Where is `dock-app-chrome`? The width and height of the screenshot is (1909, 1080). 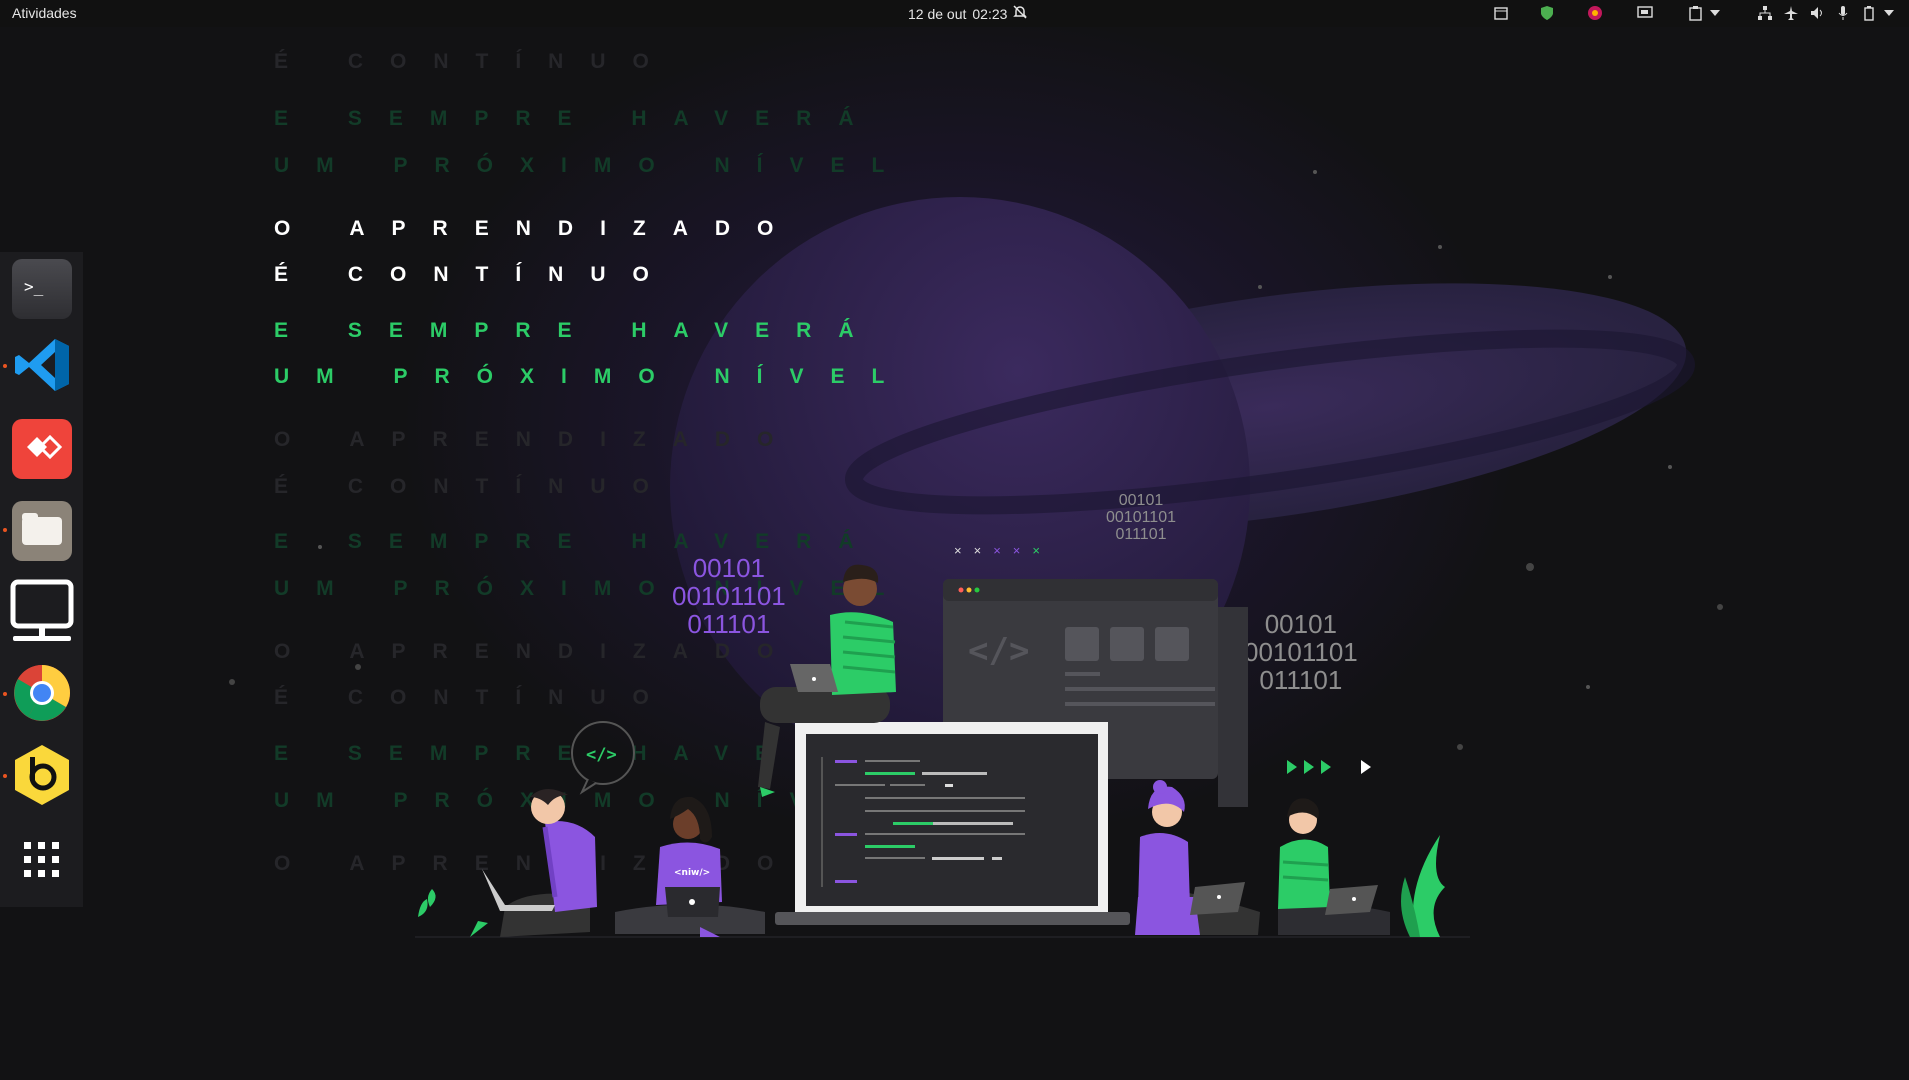
dock-app-chrome is located at coordinates (37, 695).